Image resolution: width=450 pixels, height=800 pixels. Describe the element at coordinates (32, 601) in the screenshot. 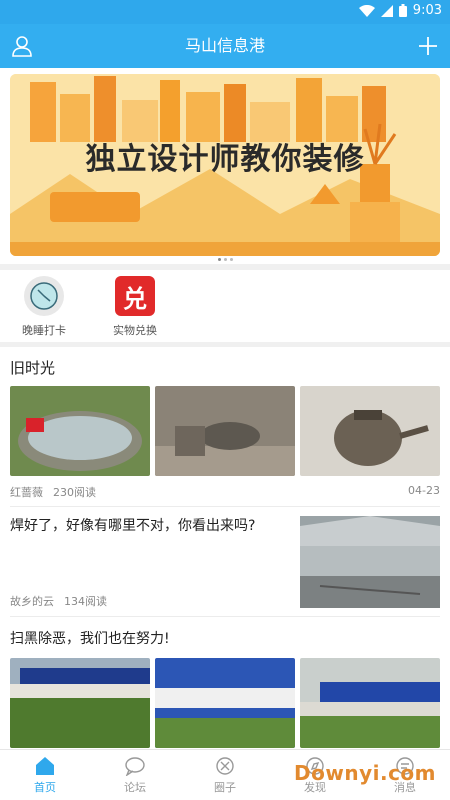

I see `post-author: 故乡的云` at that location.